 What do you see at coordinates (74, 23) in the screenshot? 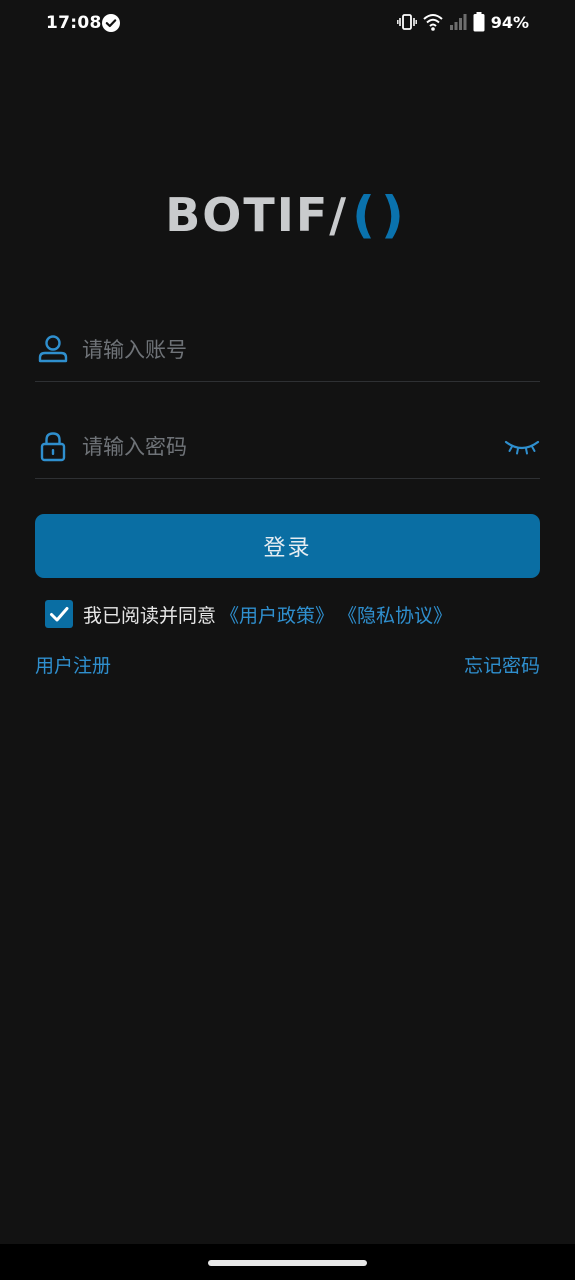
I see `status-time: 17:08` at bounding box center [74, 23].